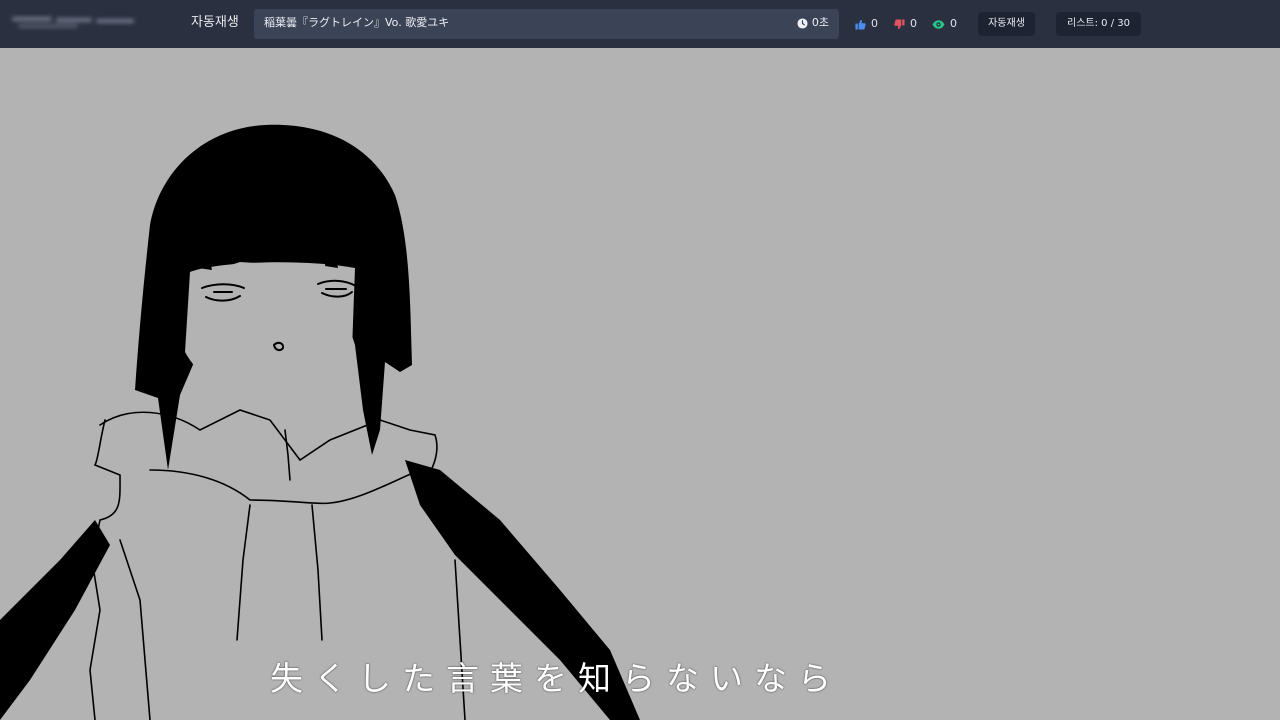 Image resolution: width=1280 pixels, height=720 pixels. Describe the element at coordinates (1006, 24) in the screenshot. I see `autoplay-button: 자동재생` at that location.